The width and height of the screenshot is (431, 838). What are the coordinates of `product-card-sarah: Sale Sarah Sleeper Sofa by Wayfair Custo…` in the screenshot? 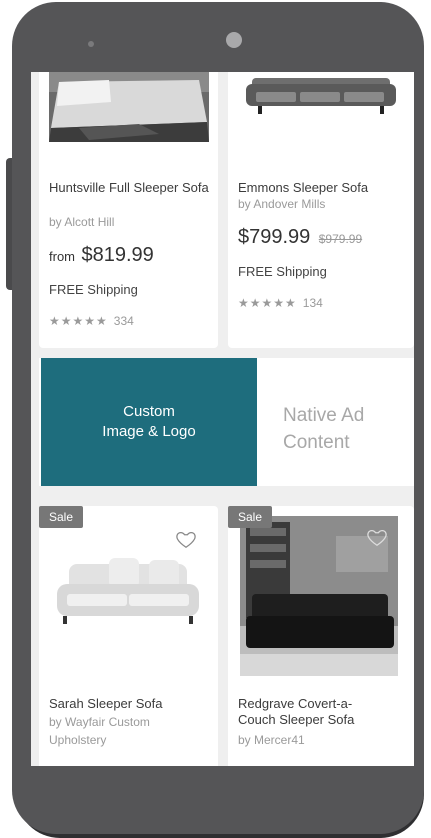 It's located at (128, 636).